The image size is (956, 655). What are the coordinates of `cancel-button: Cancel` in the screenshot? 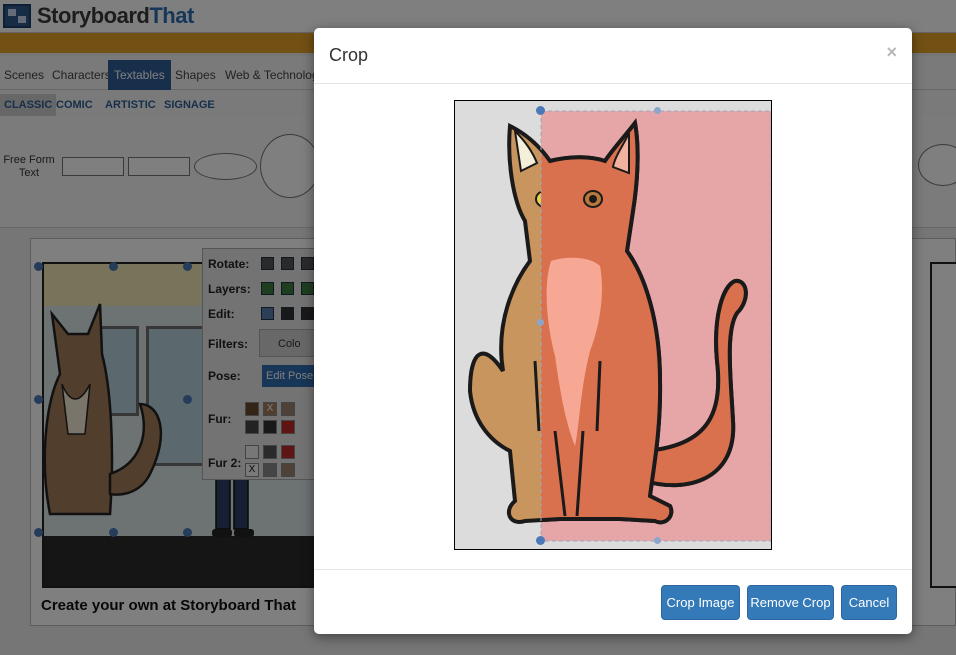 It's located at (869, 602).